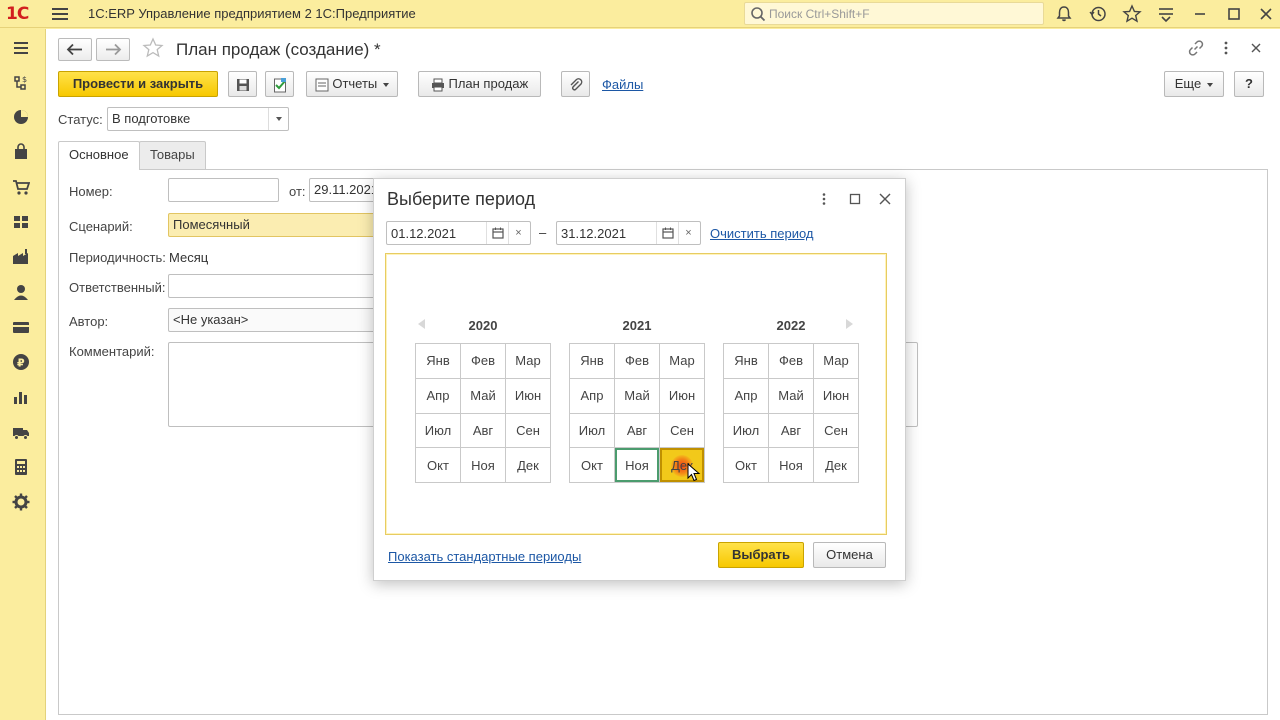  Describe the element at coordinates (273, 225) in the screenshot. I see `scenario-field: Помесячный` at that location.